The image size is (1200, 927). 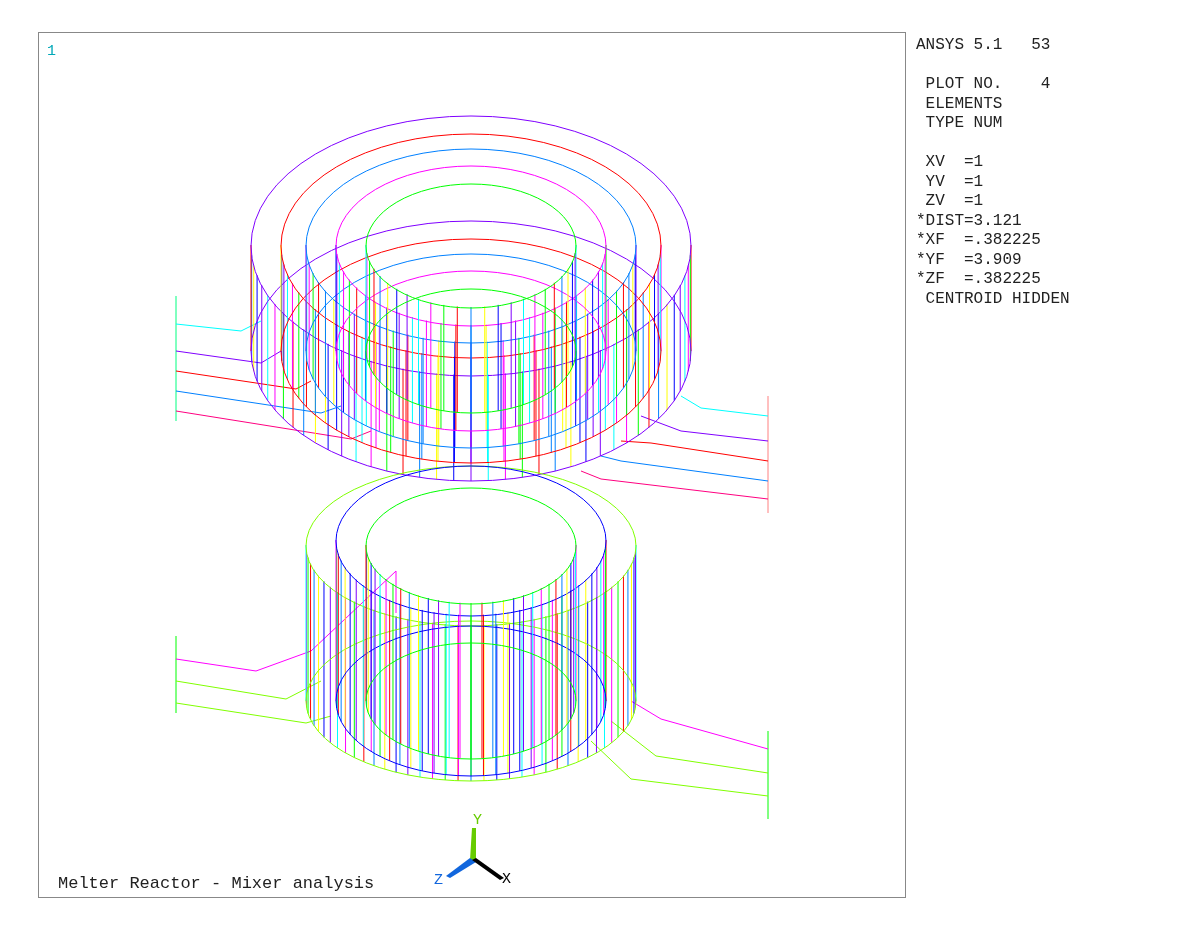 I want to click on z-axis-label: Z, so click(x=438, y=880).